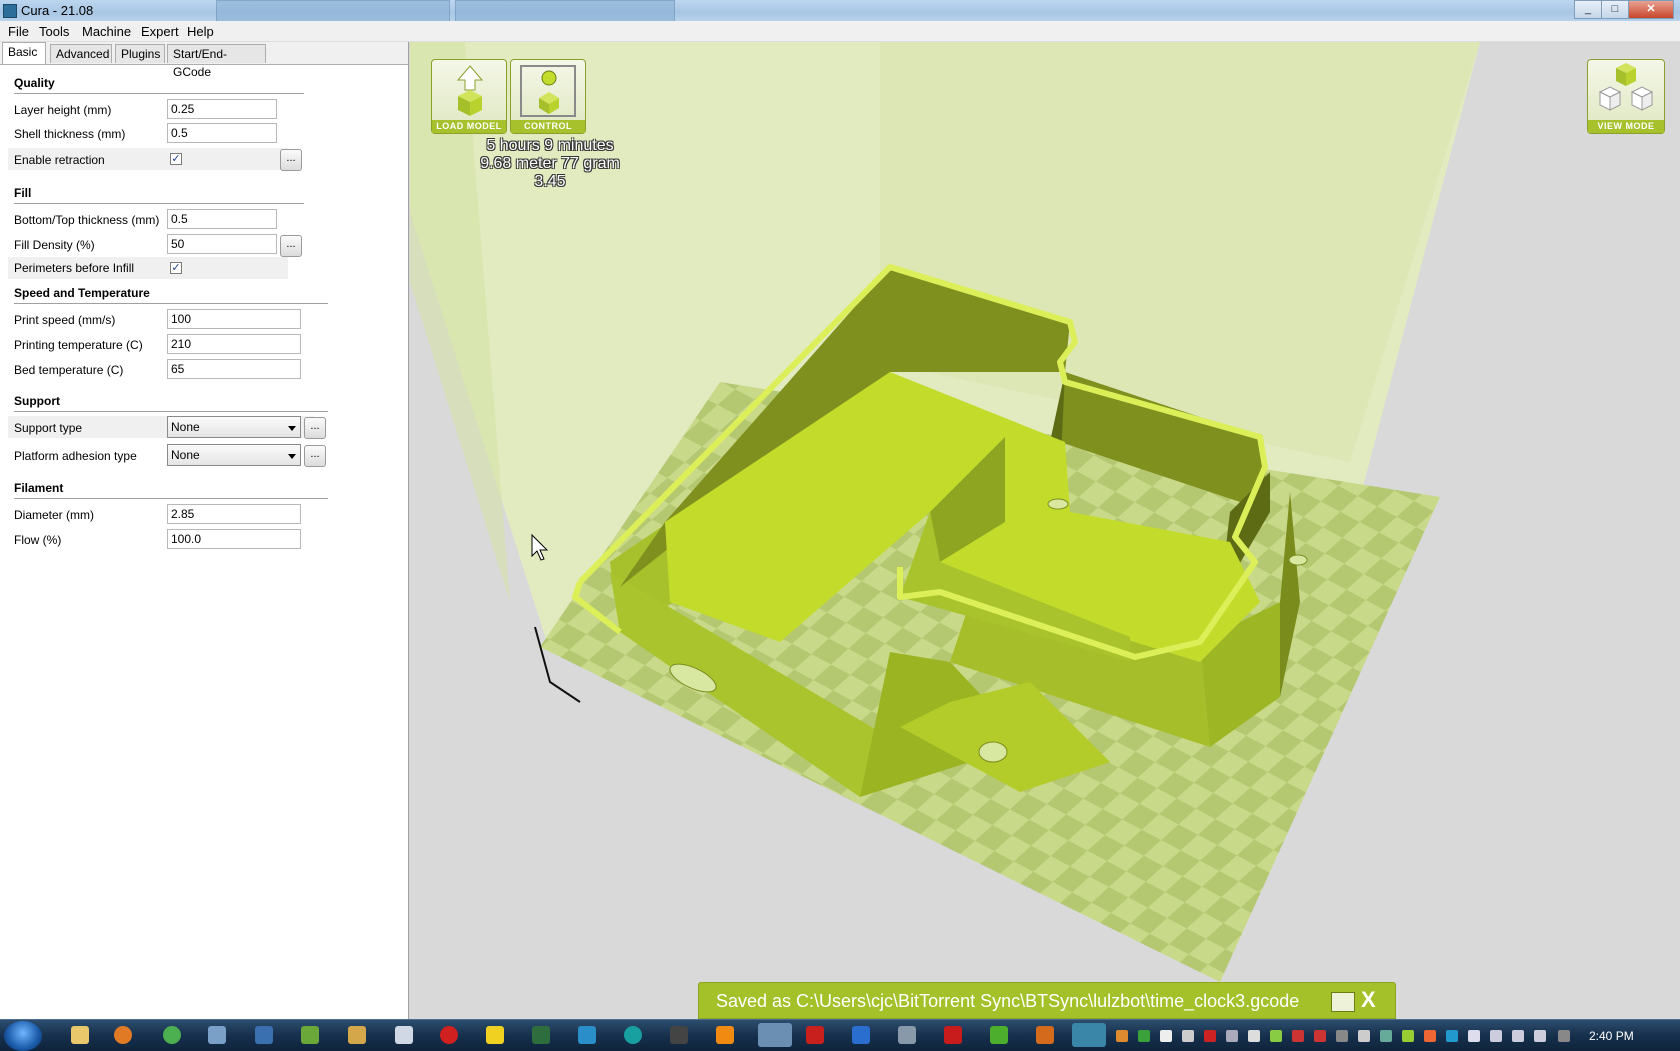 The width and height of the screenshot is (1680, 1051). I want to click on minimize-button: _, so click(1588, 9).